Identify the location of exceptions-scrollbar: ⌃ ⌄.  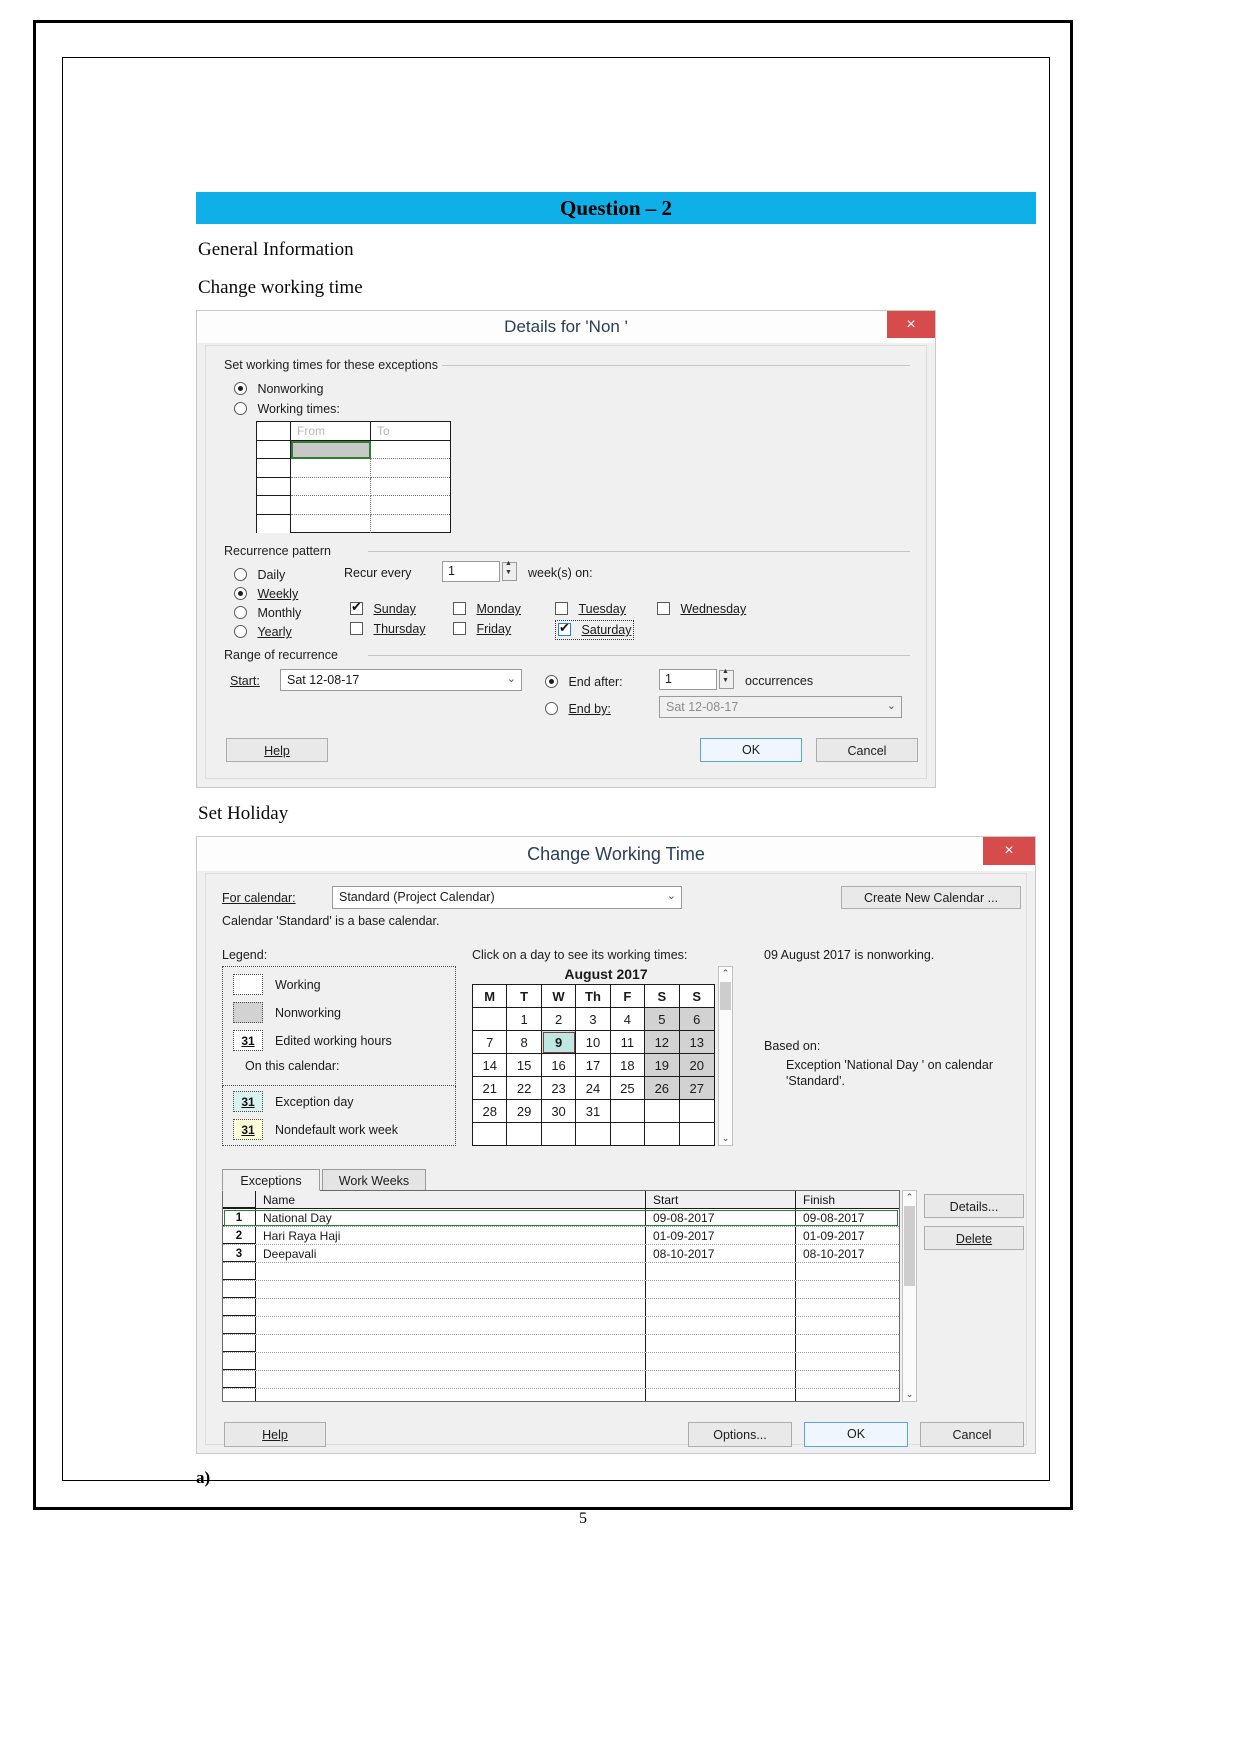
(909, 1296).